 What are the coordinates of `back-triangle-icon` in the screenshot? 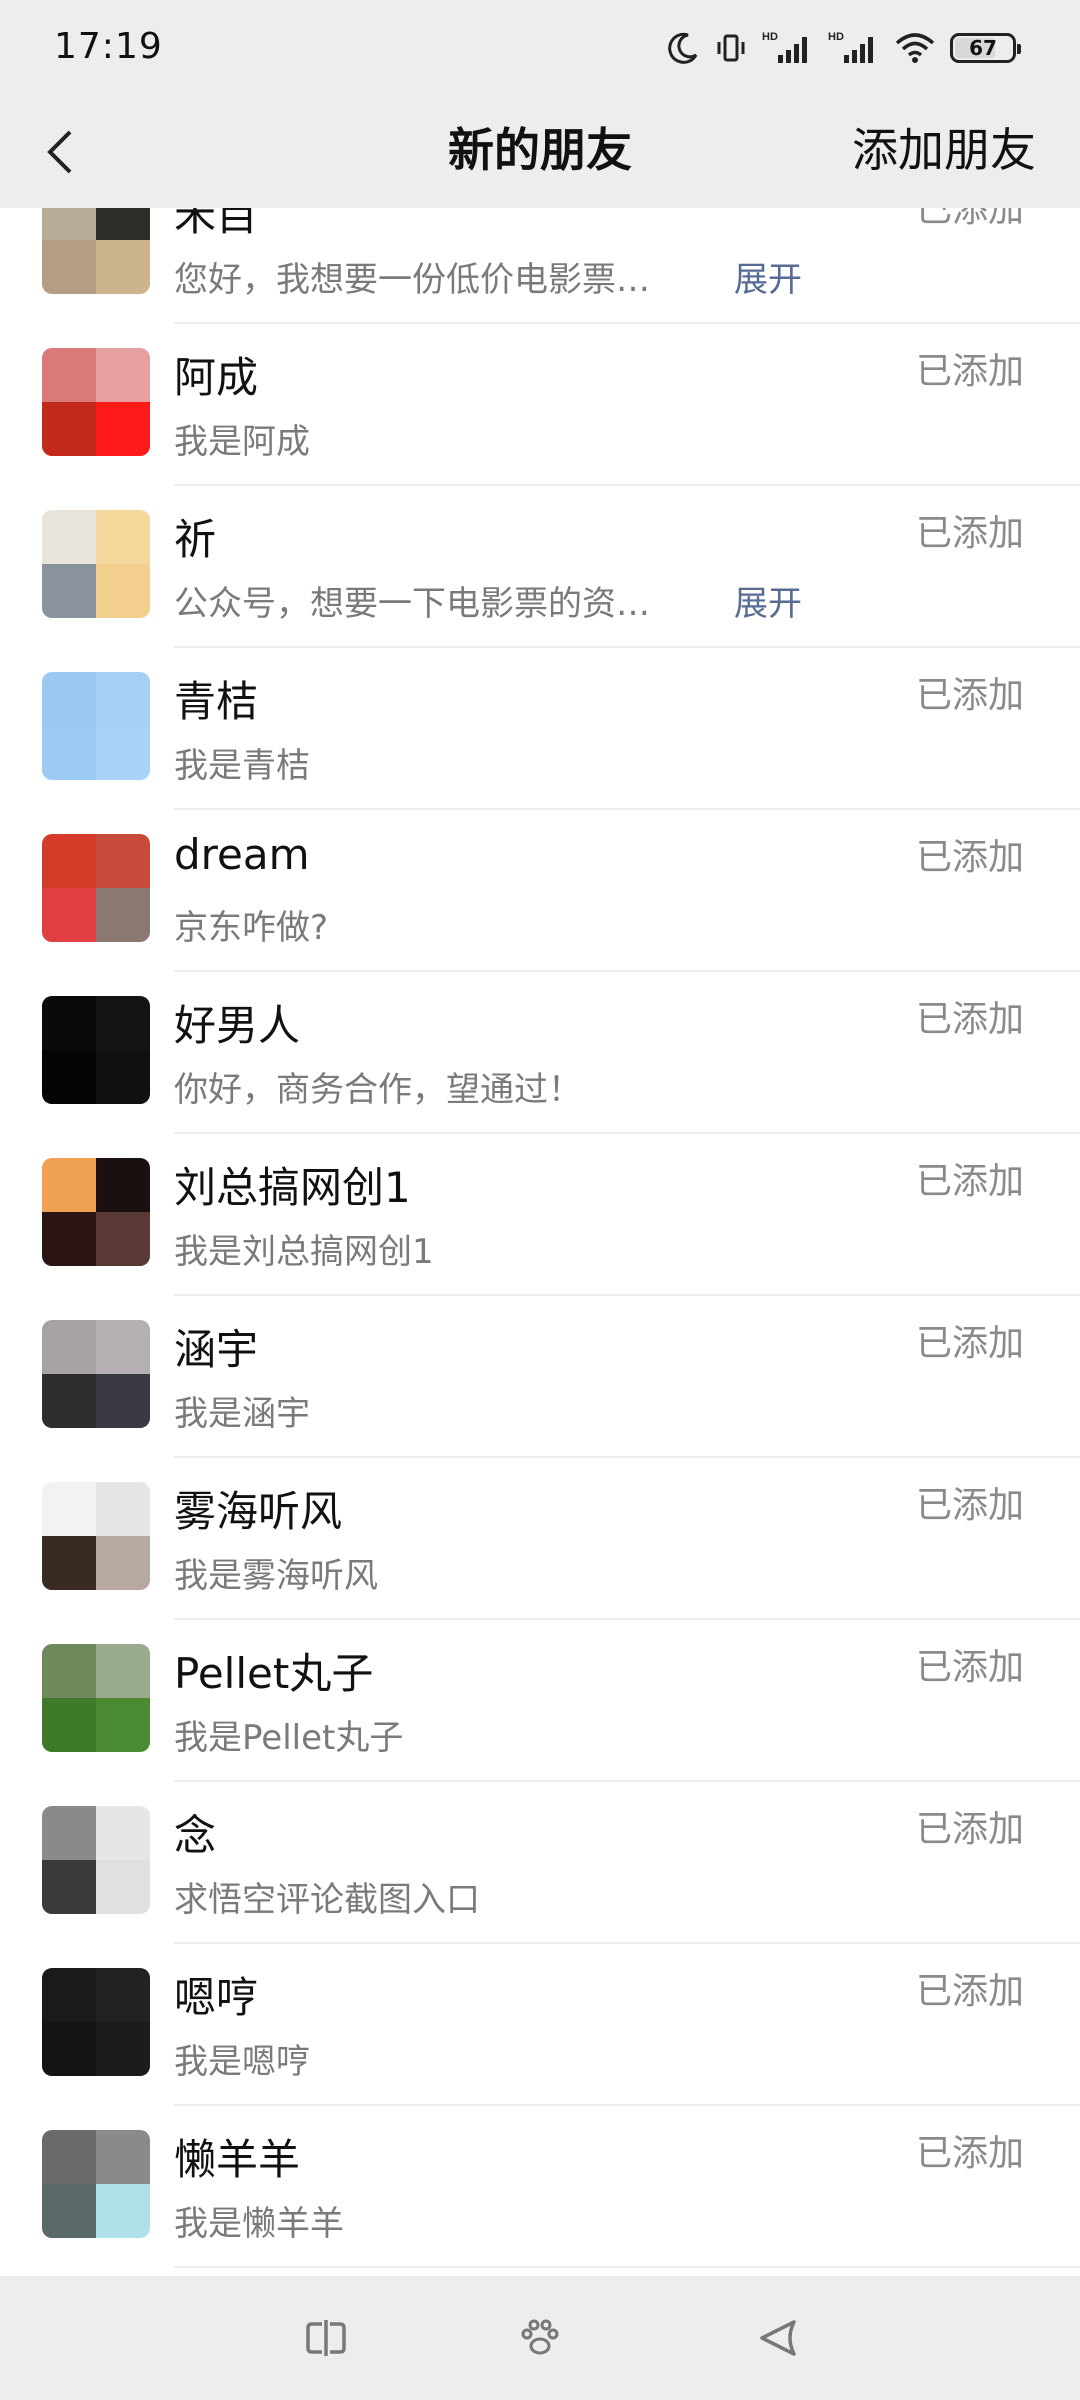 It's located at (778, 2338).